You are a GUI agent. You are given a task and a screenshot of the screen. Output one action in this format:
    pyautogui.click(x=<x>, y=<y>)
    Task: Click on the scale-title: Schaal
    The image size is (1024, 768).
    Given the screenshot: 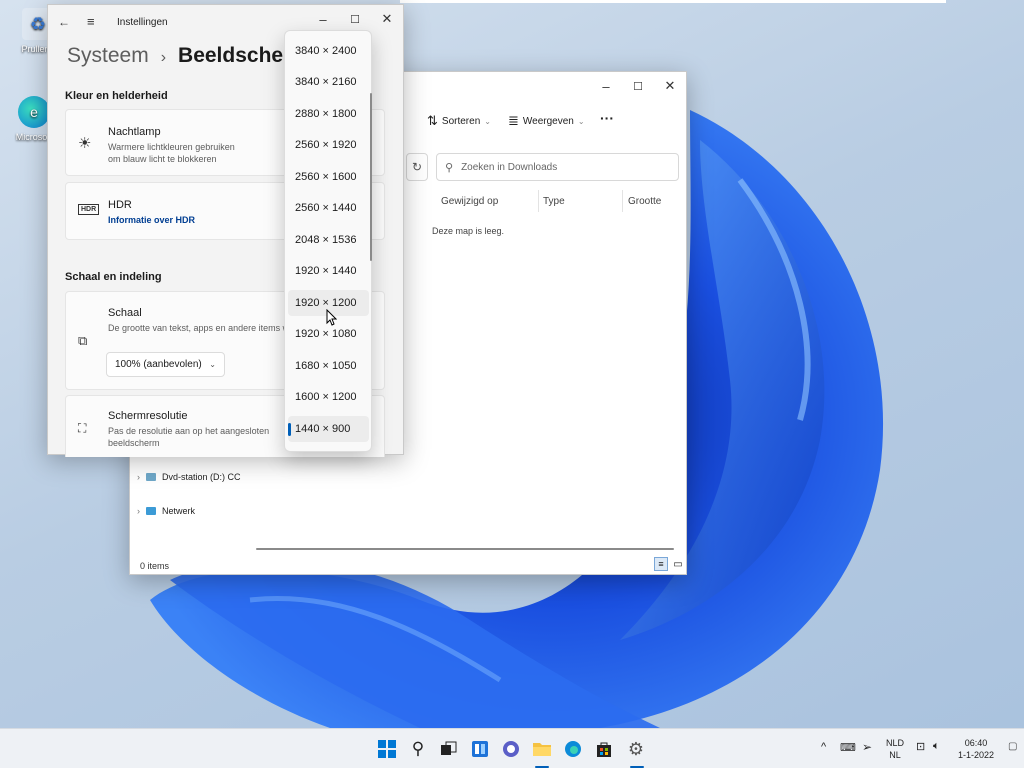 What is the action you would take?
    pyautogui.click(x=125, y=313)
    